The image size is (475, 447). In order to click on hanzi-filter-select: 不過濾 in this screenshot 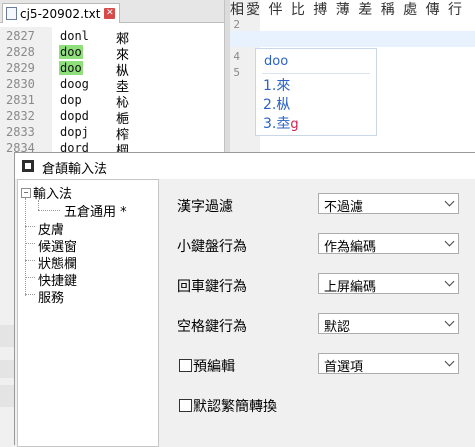, I will do `click(388, 204)`.